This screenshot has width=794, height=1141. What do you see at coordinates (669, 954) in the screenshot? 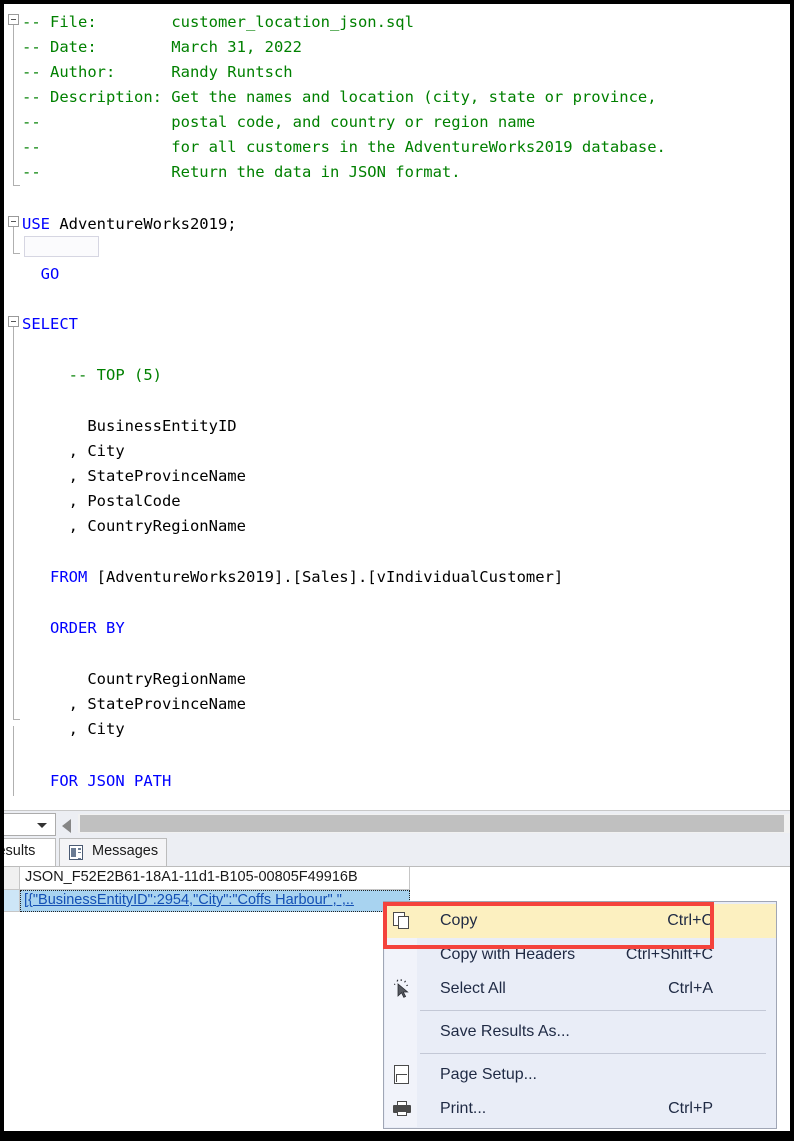
I see `menu-item-shortcut: Ctrl+Shift+C` at bounding box center [669, 954].